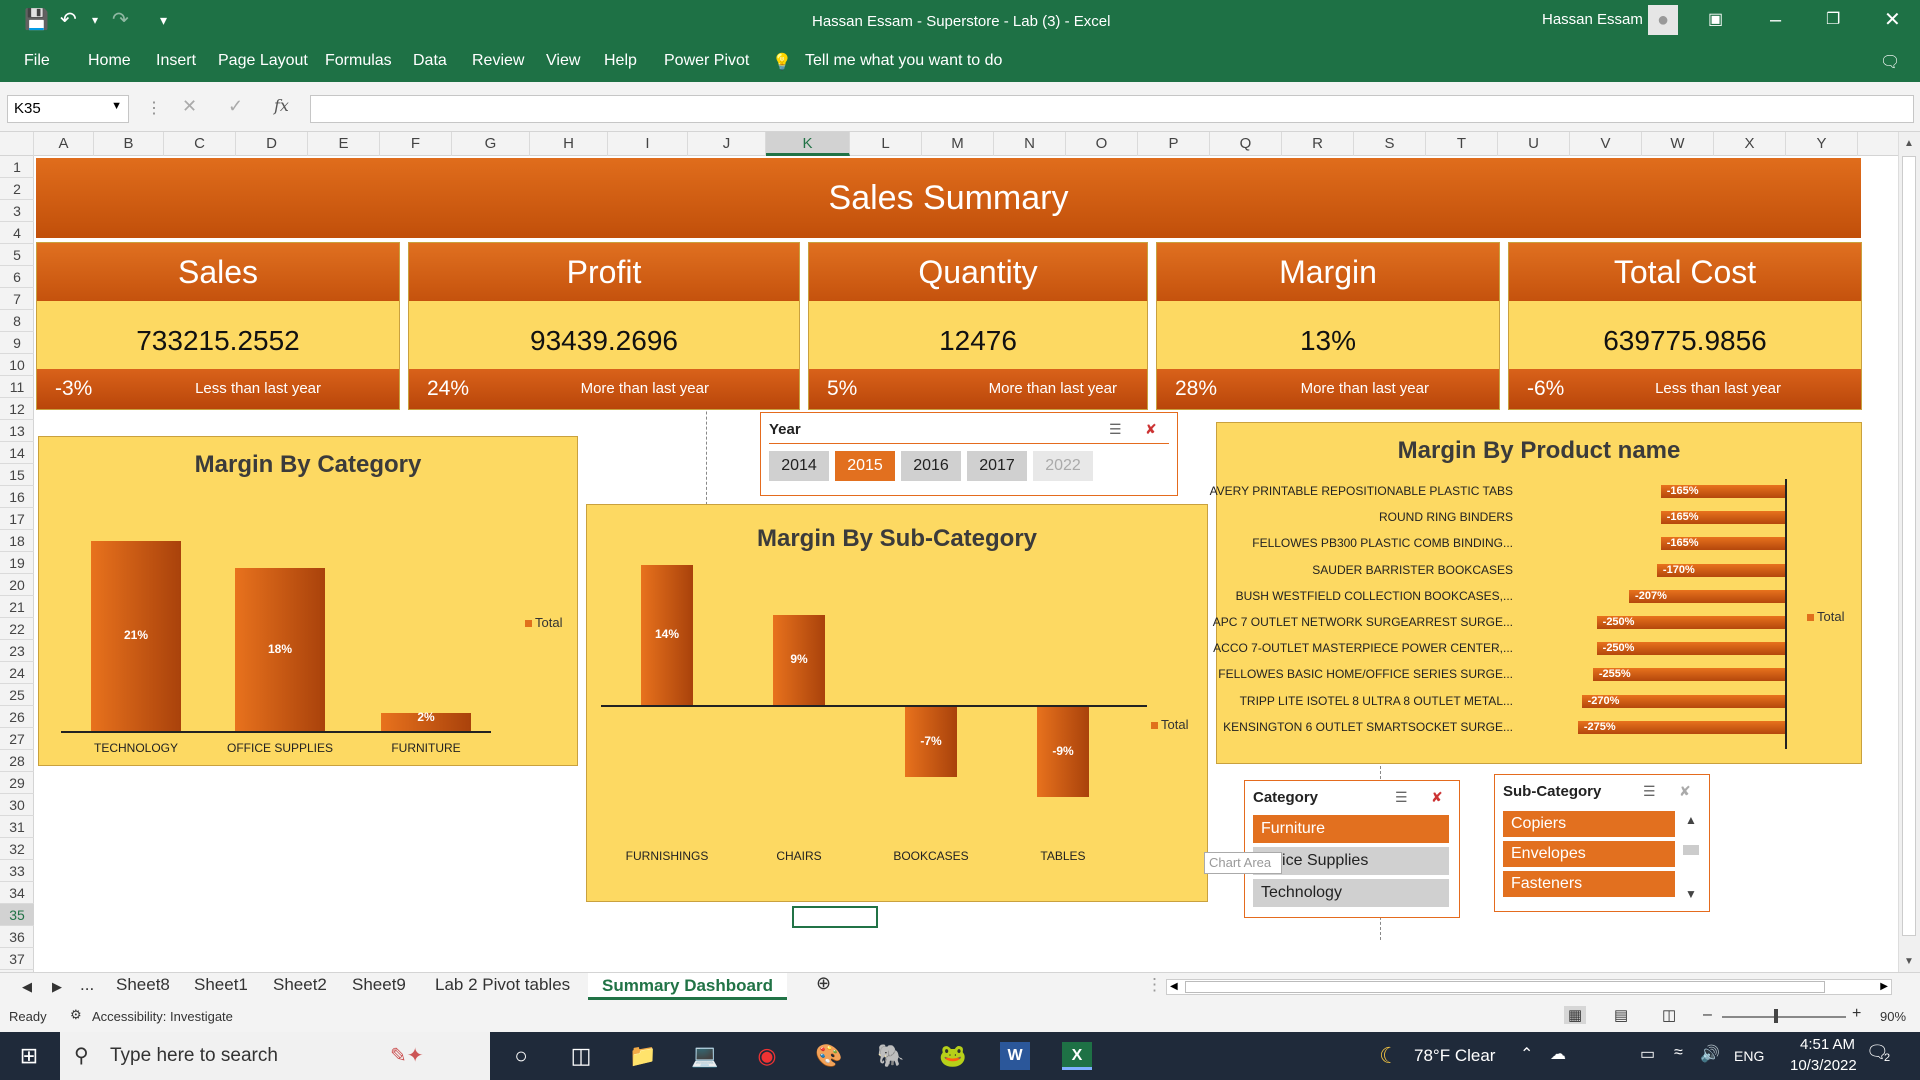 Image resolution: width=1920 pixels, height=1080 pixels. What do you see at coordinates (1909, 961) in the screenshot?
I see `scroll-down-icon: ▼` at bounding box center [1909, 961].